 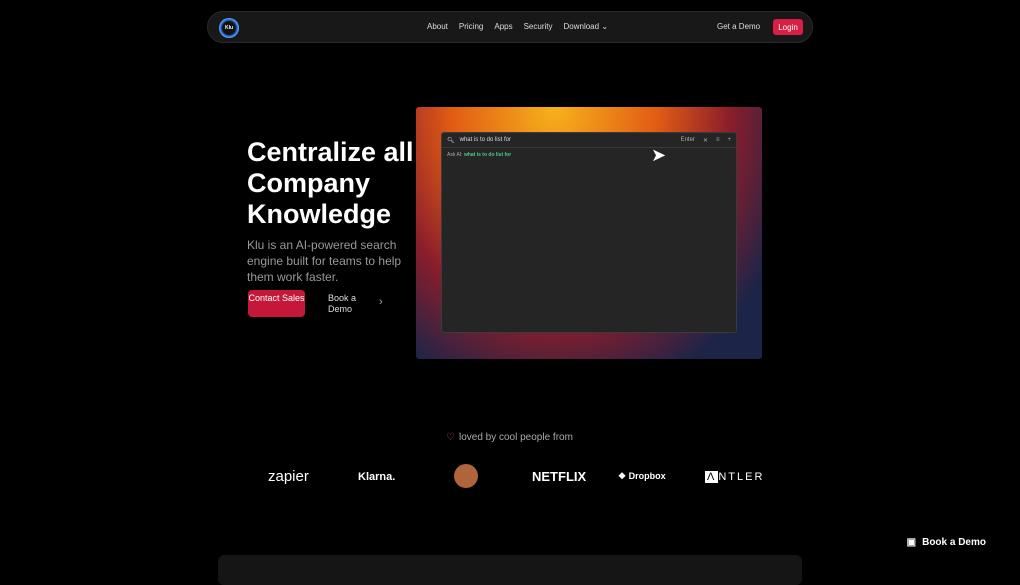 What do you see at coordinates (451, 140) in the screenshot?
I see `search-icon: 🔍︎` at bounding box center [451, 140].